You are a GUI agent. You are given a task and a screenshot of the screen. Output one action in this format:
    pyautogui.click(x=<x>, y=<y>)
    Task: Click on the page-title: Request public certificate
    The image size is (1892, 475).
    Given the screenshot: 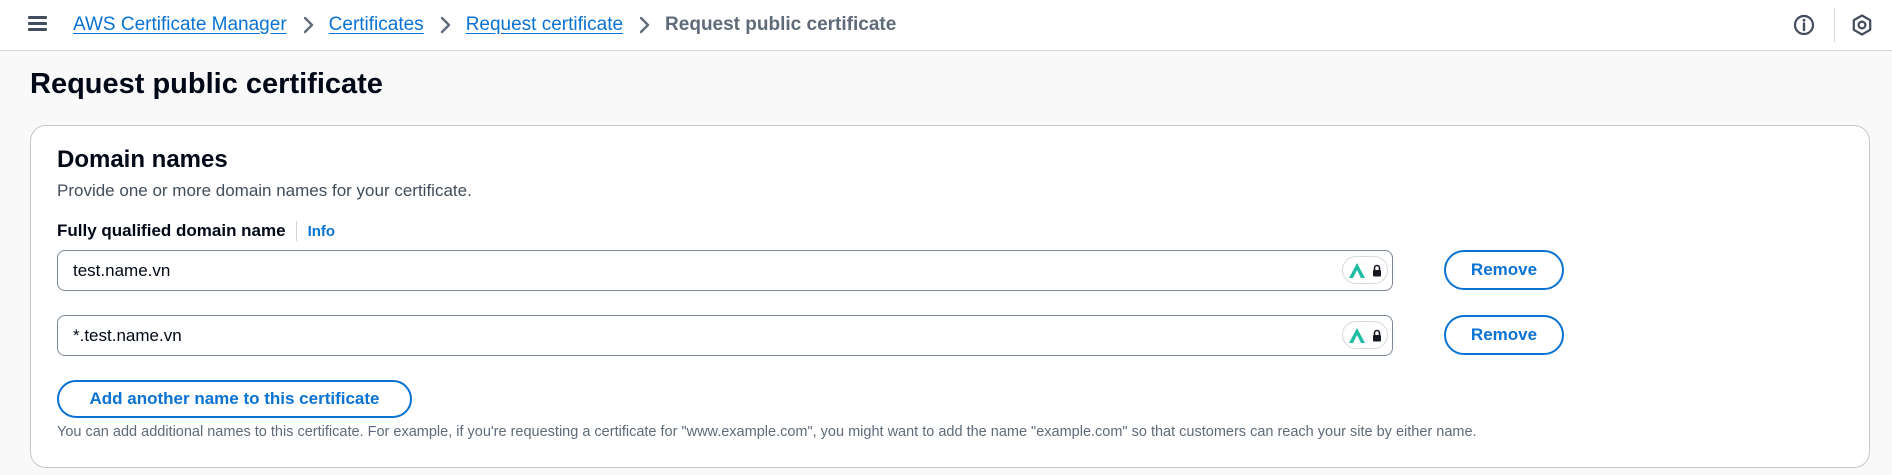 What is the action you would take?
    pyautogui.click(x=206, y=84)
    